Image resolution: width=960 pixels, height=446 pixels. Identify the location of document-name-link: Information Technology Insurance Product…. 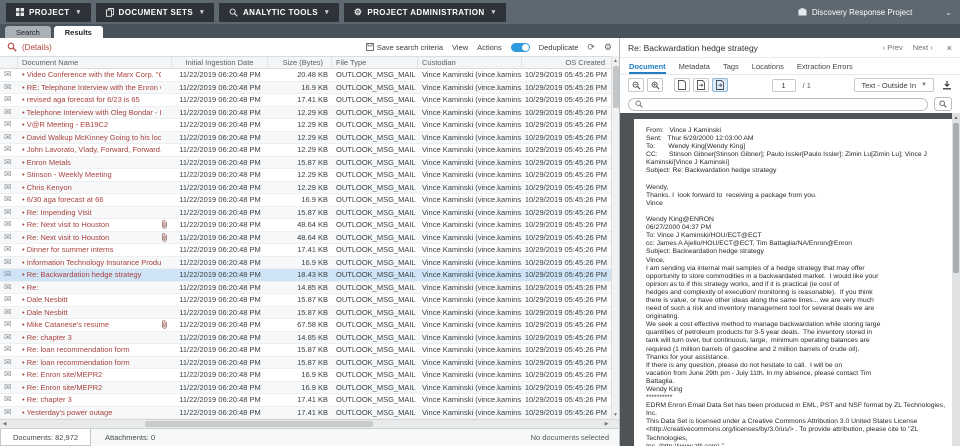
(91, 262).